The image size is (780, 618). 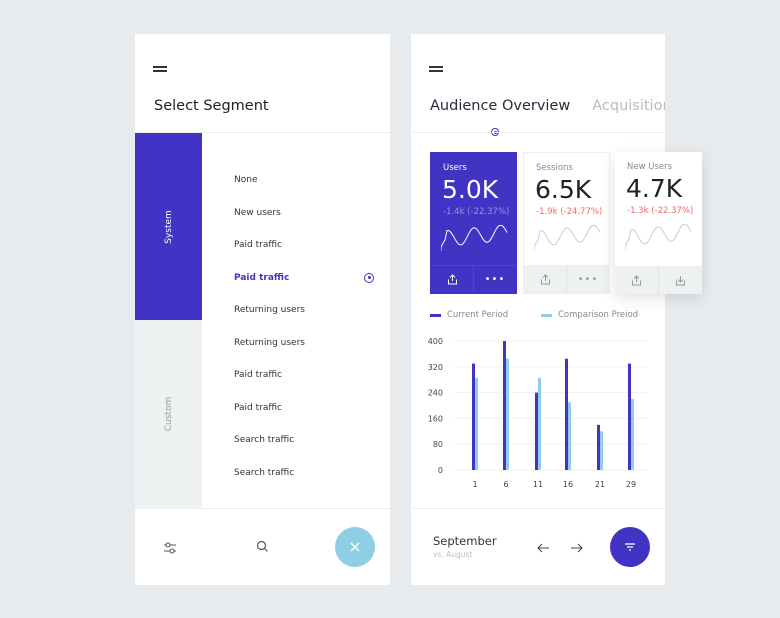 I want to click on stat-card-users: Users 5.0K -1.4k (-22.37%) •••, so click(x=473, y=223).